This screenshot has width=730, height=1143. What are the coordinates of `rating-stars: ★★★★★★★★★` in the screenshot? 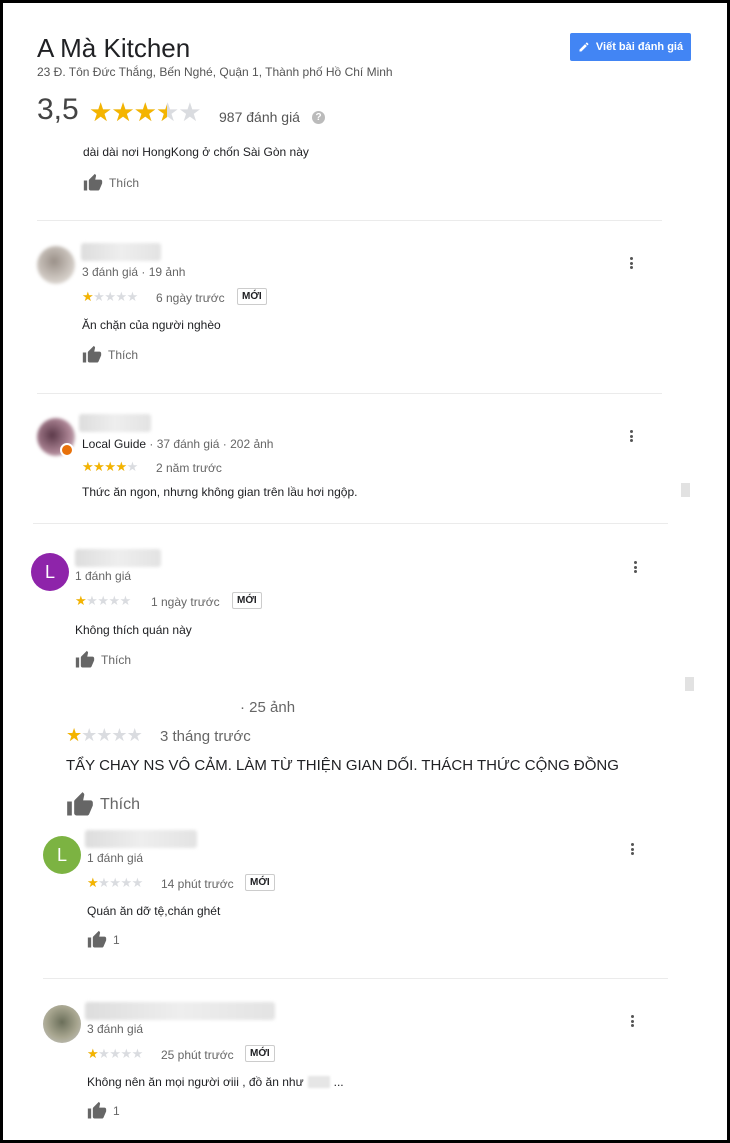 It's located at (145, 112).